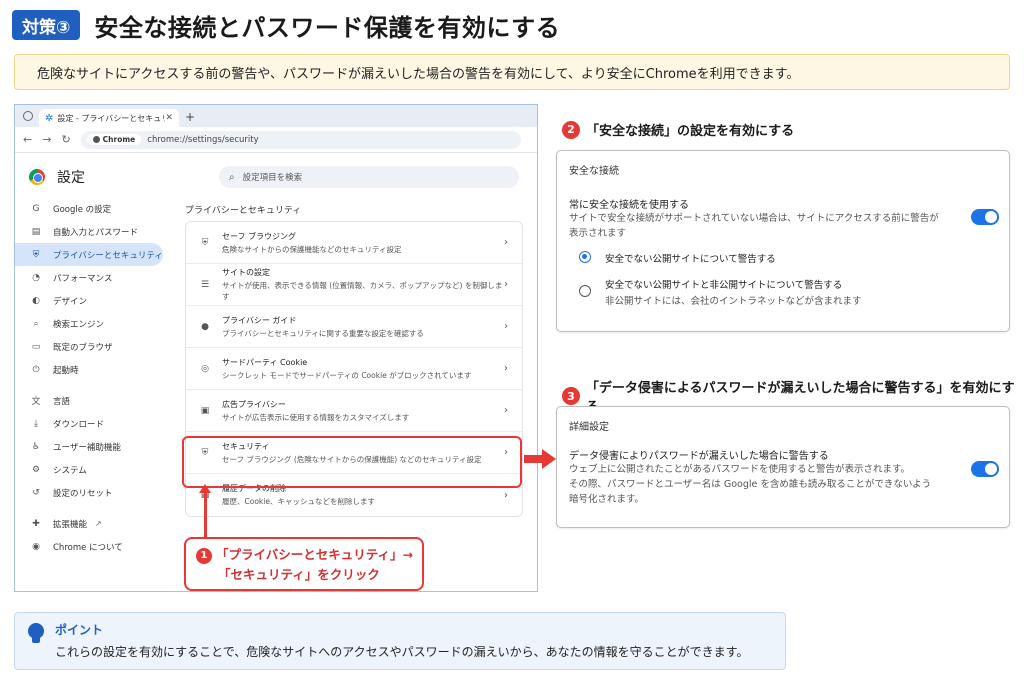  What do you see at coordinates (70, 470) in the screenshot?
I see `sidebar-item-label: システム` at bounding box center [70, 470].